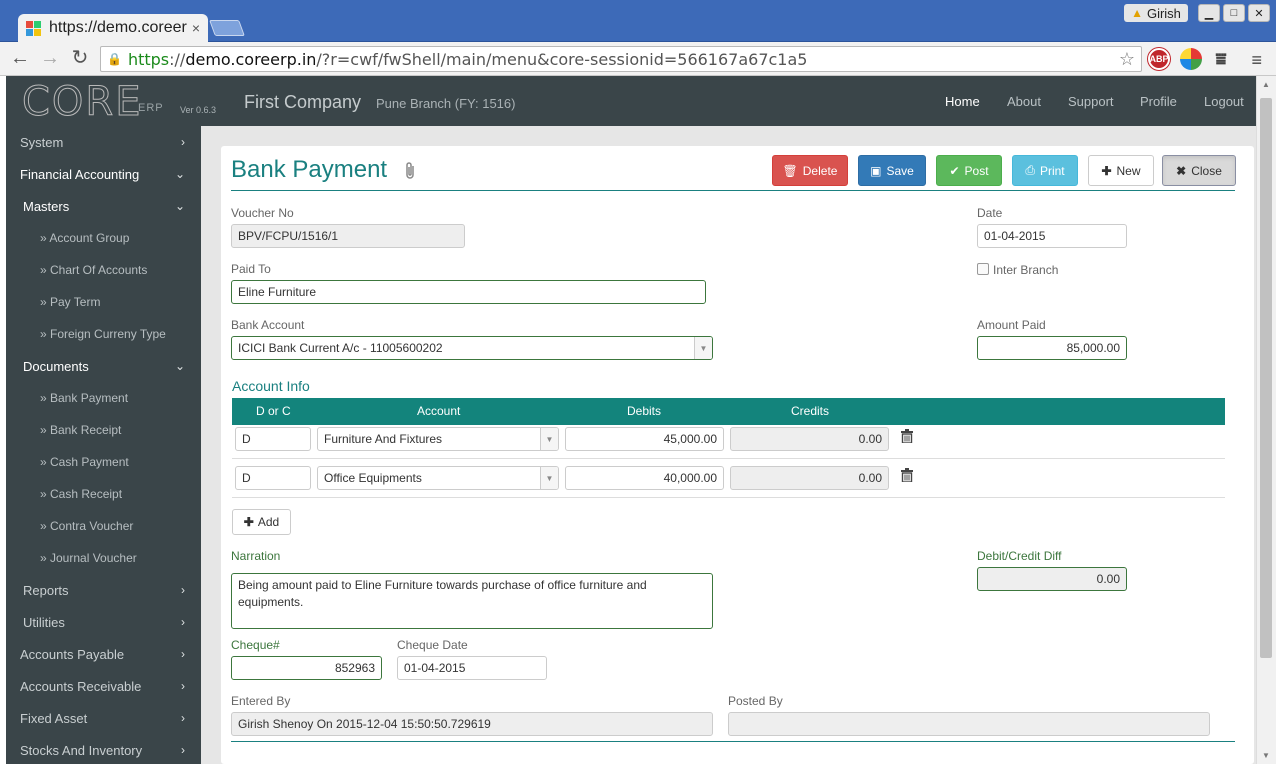  Describe the element at coordinates (810, 170) in the screenshot. I see `delete-button: 🗑 Delete` at that location.